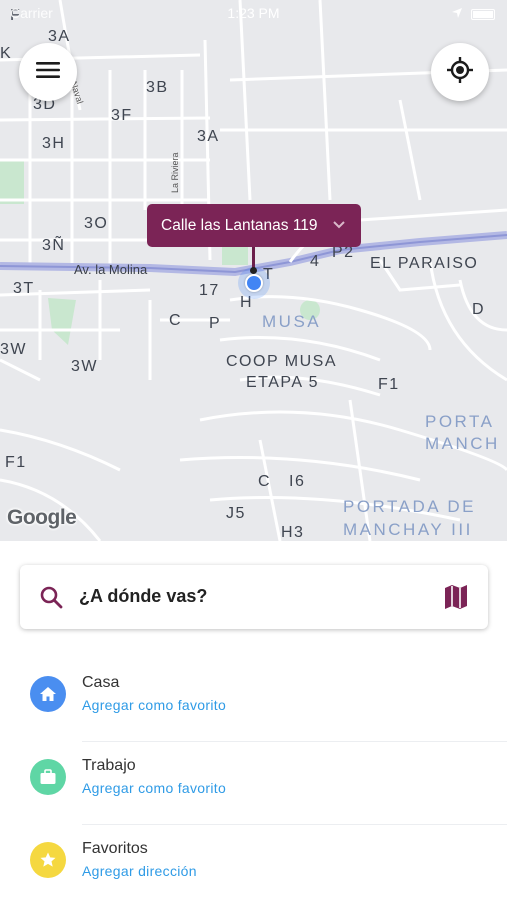 The height and width of the screenshot is (900, 507). Describe the element at coordinates (54, 143) in the screenshot. I see `map-block-label: 3H` at that location.